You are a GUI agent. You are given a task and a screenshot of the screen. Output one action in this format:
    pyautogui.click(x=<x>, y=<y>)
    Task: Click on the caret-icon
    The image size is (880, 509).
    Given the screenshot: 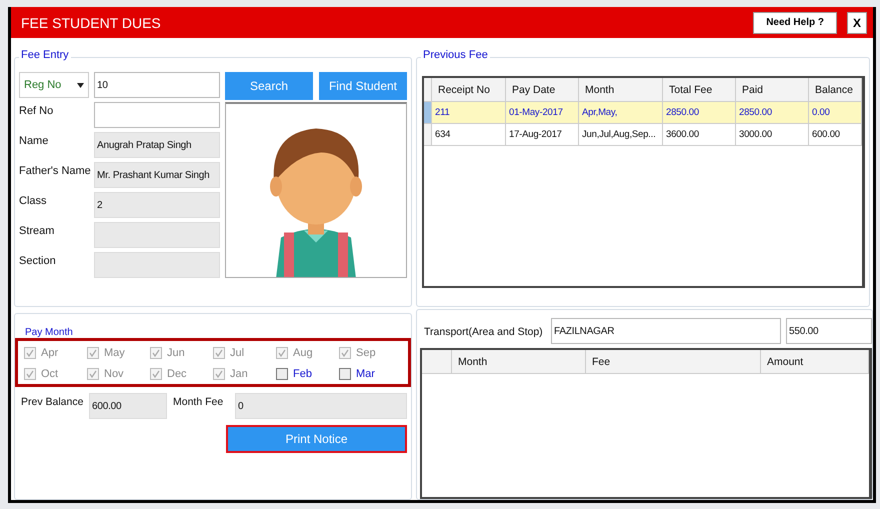 What is the action you would take?
    pyautogui.click(x=80, y=85)
    